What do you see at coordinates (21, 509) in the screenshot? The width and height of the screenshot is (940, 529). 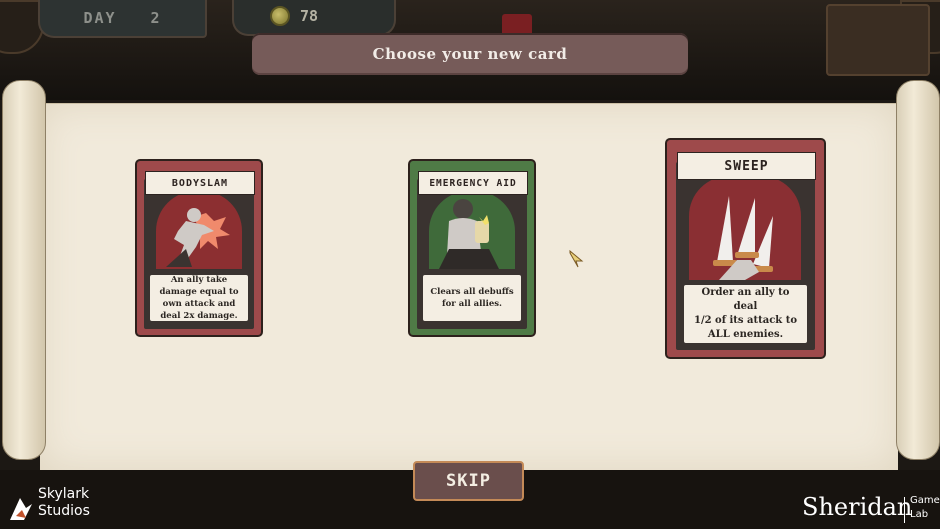 I see `bird-icon` at bounding box center [21, 509].